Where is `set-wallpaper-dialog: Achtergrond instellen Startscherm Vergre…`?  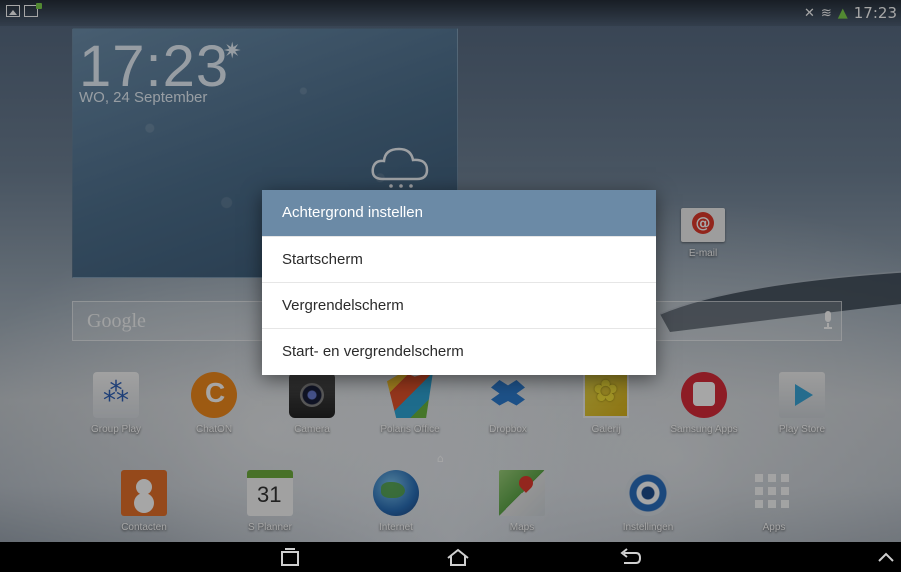 set-wallpaper-dialog: Achtergrond instellen Startscherm Vergre… is located at coordinates (459, 282).